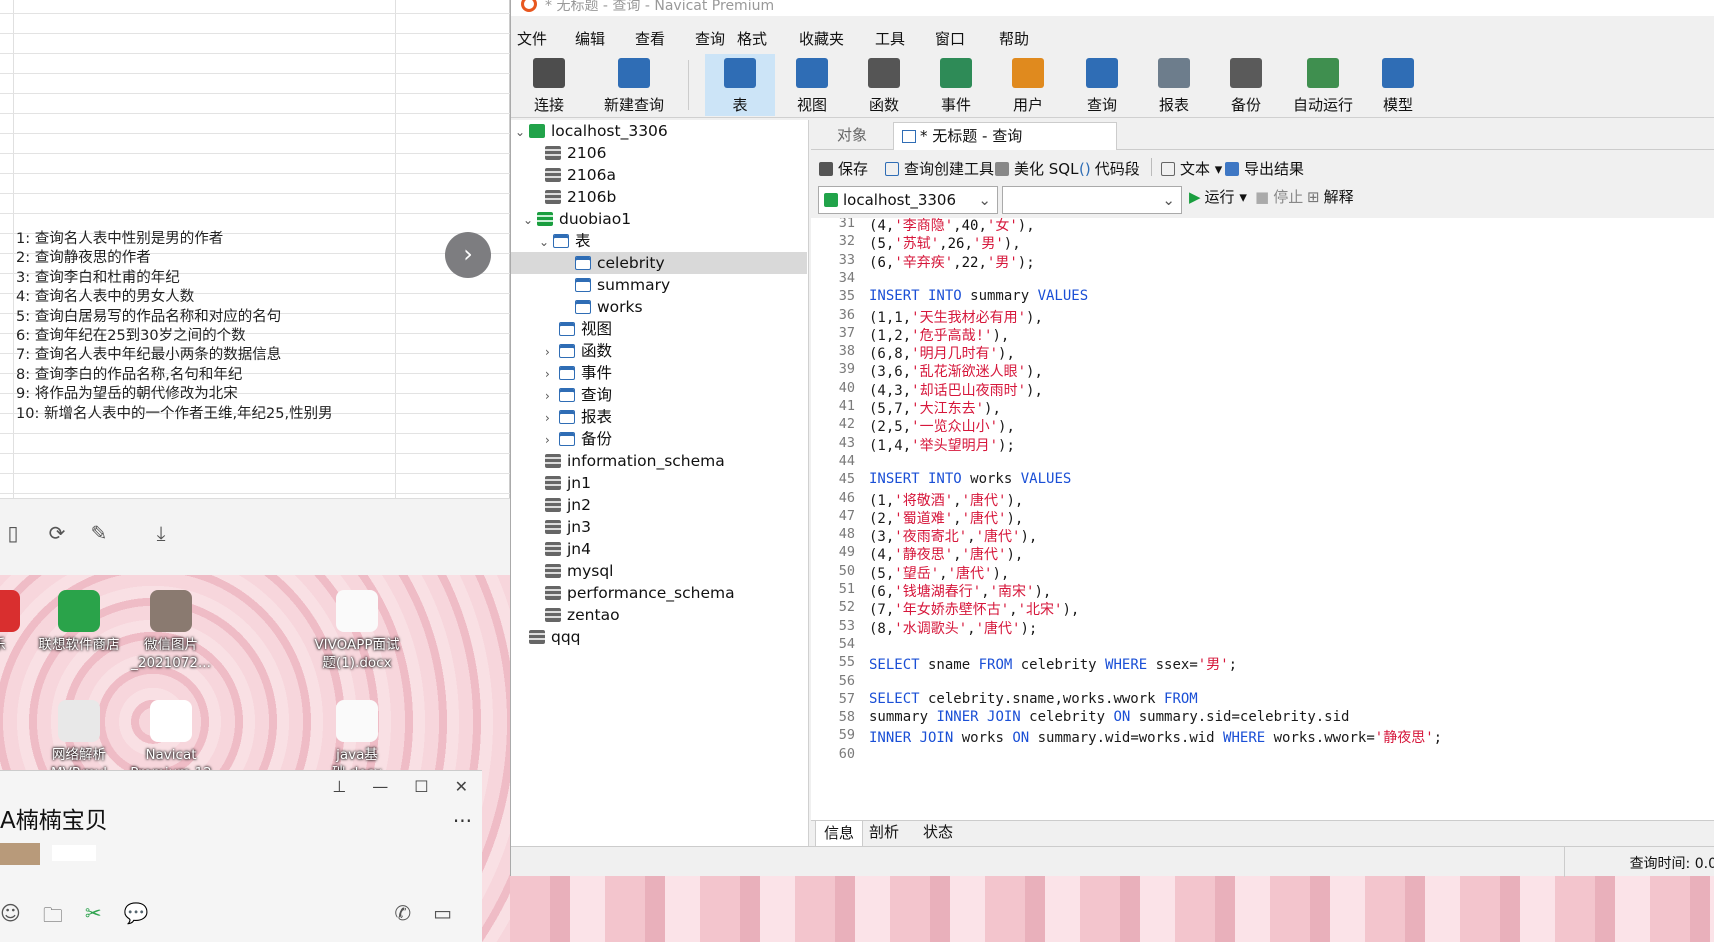 This screenshot has height=942, width=1714. I want to click on code-token: ;, so click(1233, 665).